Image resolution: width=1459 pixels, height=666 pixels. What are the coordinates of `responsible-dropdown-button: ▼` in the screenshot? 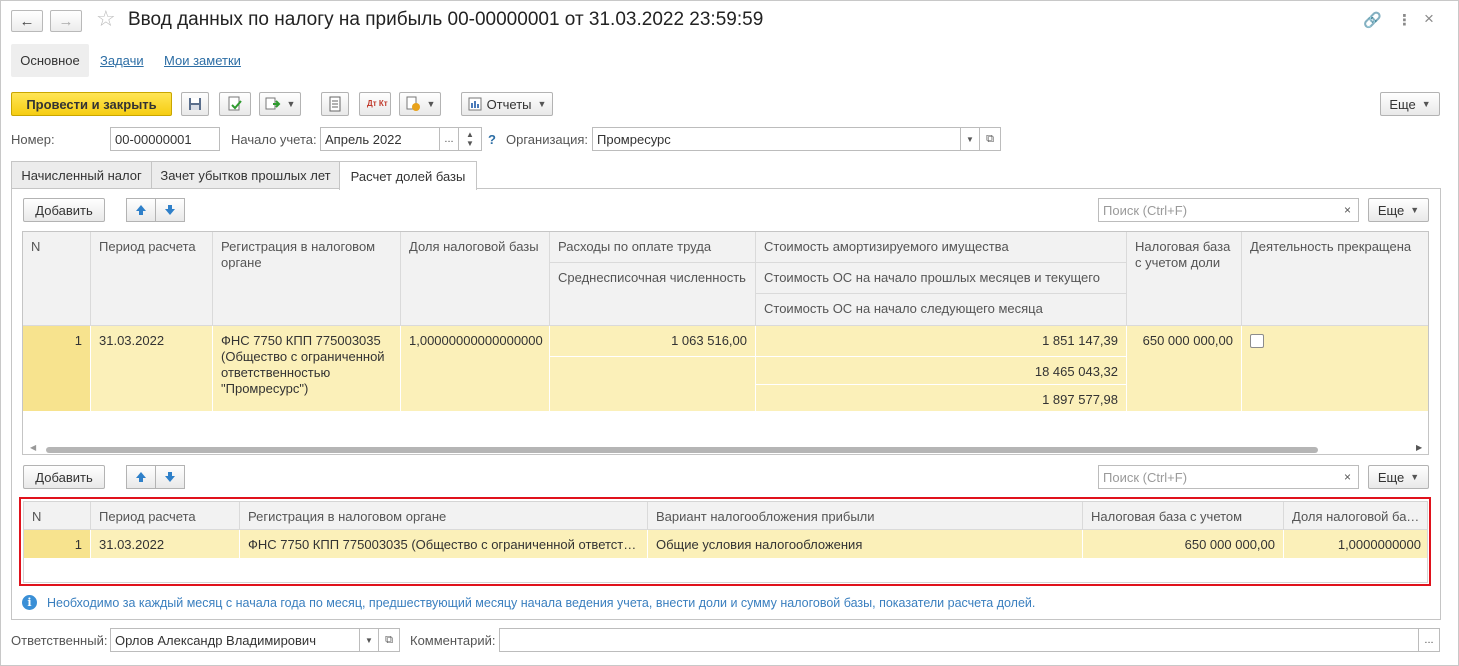 It's located at (369, 640).